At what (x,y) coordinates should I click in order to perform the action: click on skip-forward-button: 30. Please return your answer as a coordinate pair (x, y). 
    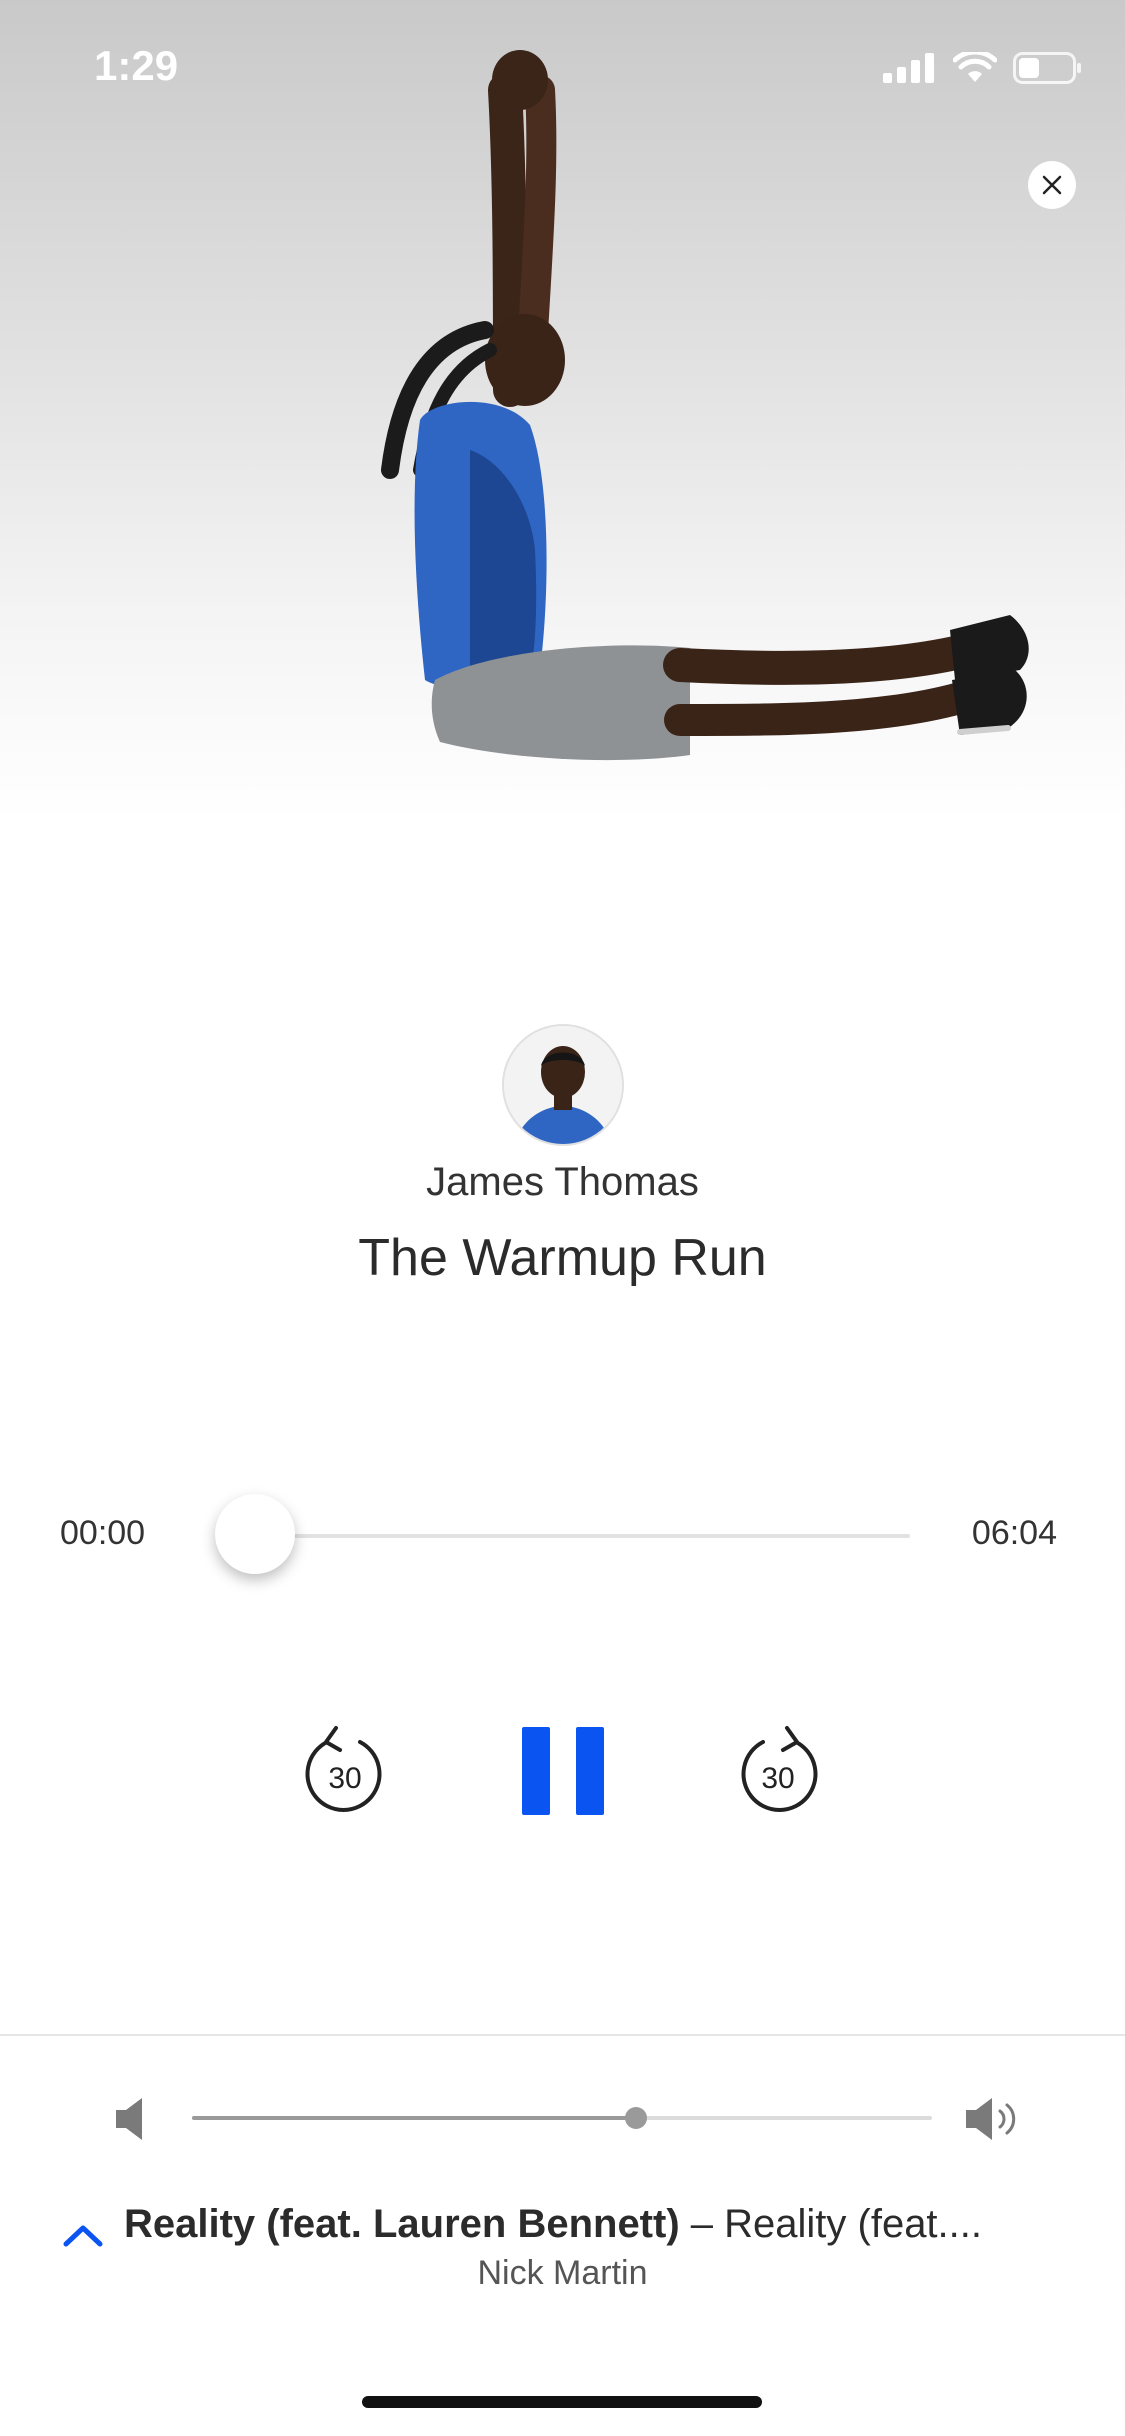
    Looking at the image, I should click on (778, 1770).